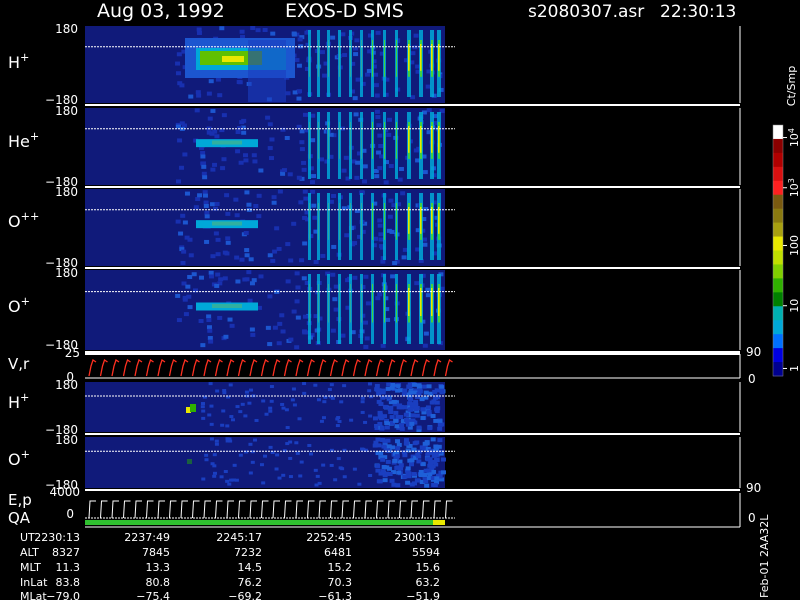 This screenshot has width=800, height=600. Describe the element at coordinates (70, 514) in the screenshot. I see `ep-ybot-label: 0` at that location.